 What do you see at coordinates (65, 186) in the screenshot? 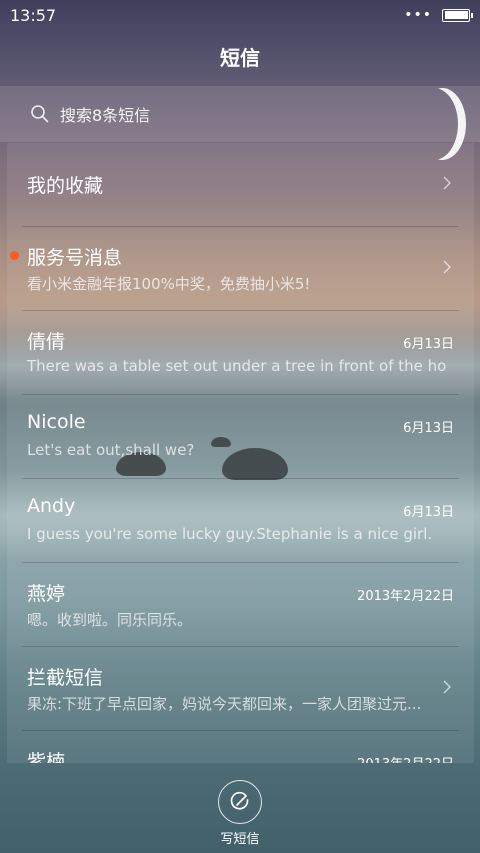
I see `list-item-title: 我的收藏` at bounding box center [65, 186].